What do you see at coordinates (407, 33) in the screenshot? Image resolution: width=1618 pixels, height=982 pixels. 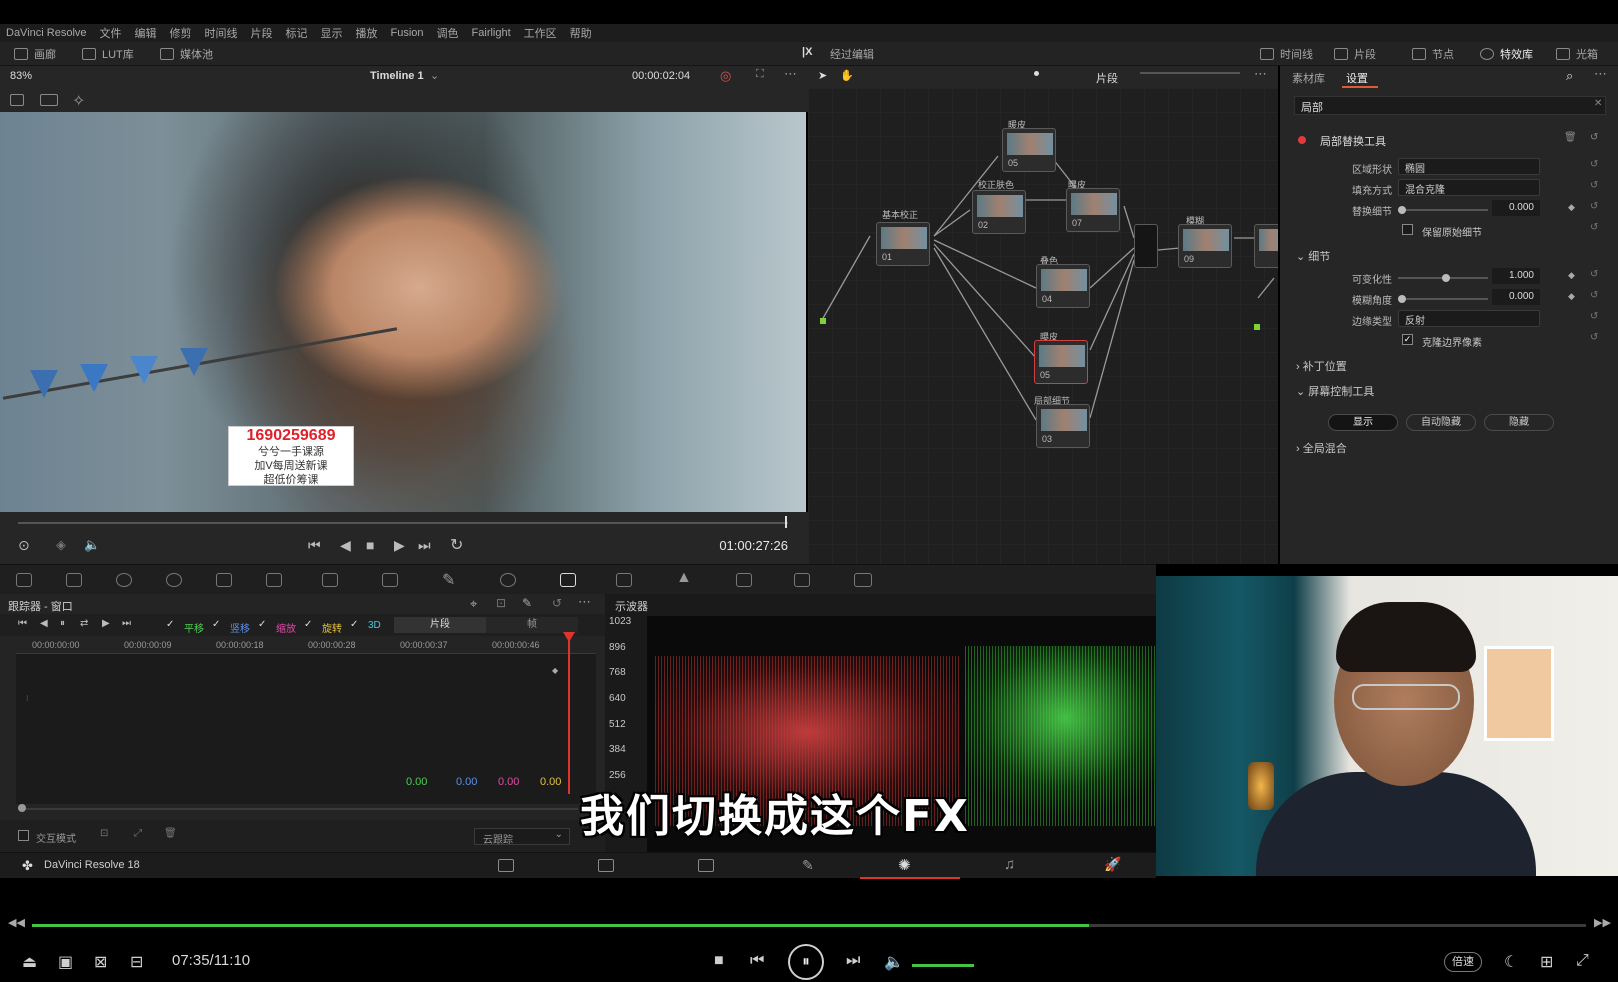 I see `menu-fusion: Fusion` at bounding box center [407, 33].